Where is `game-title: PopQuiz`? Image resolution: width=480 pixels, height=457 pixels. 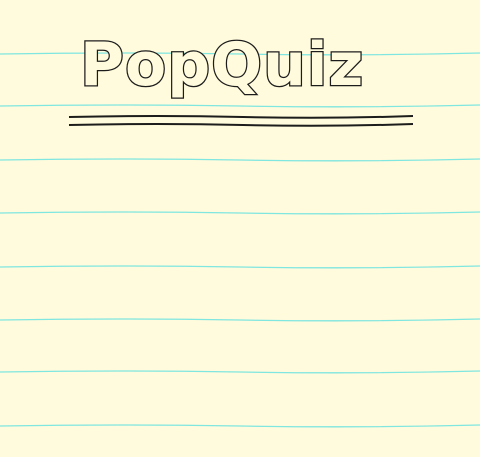
game-title: PopQuiz is located at coordinates (222, 65).